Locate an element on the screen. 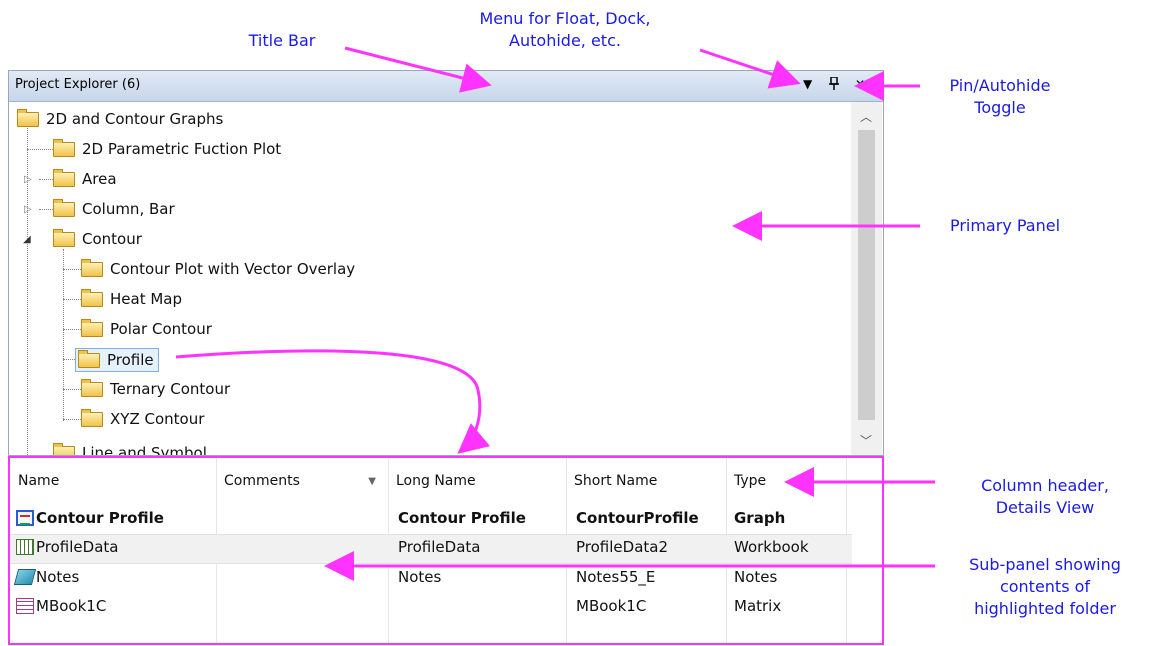  table-row: ProfileData is located at coordinates (67, 547).